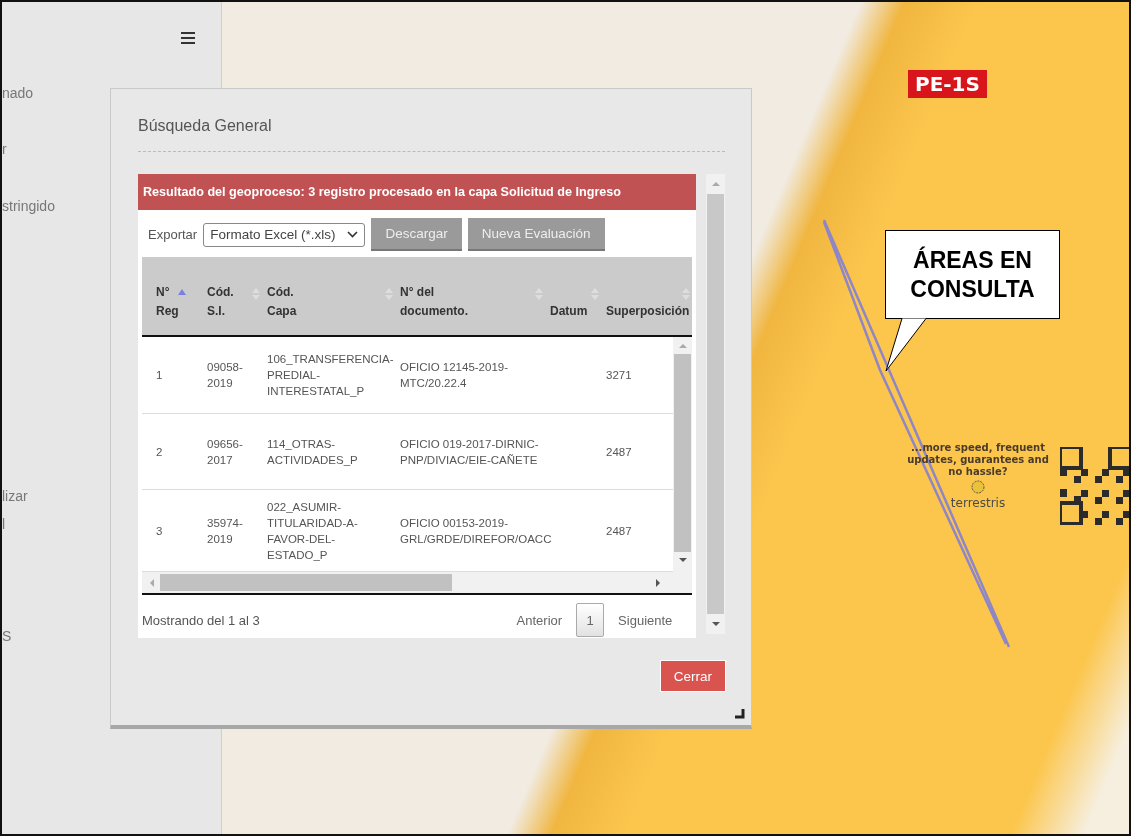 The width and height of the screenshot is (1131, 836). Describe the element at coordinates (159, 452) in the screenshot. I see `table-cell-text: 2` at that location.